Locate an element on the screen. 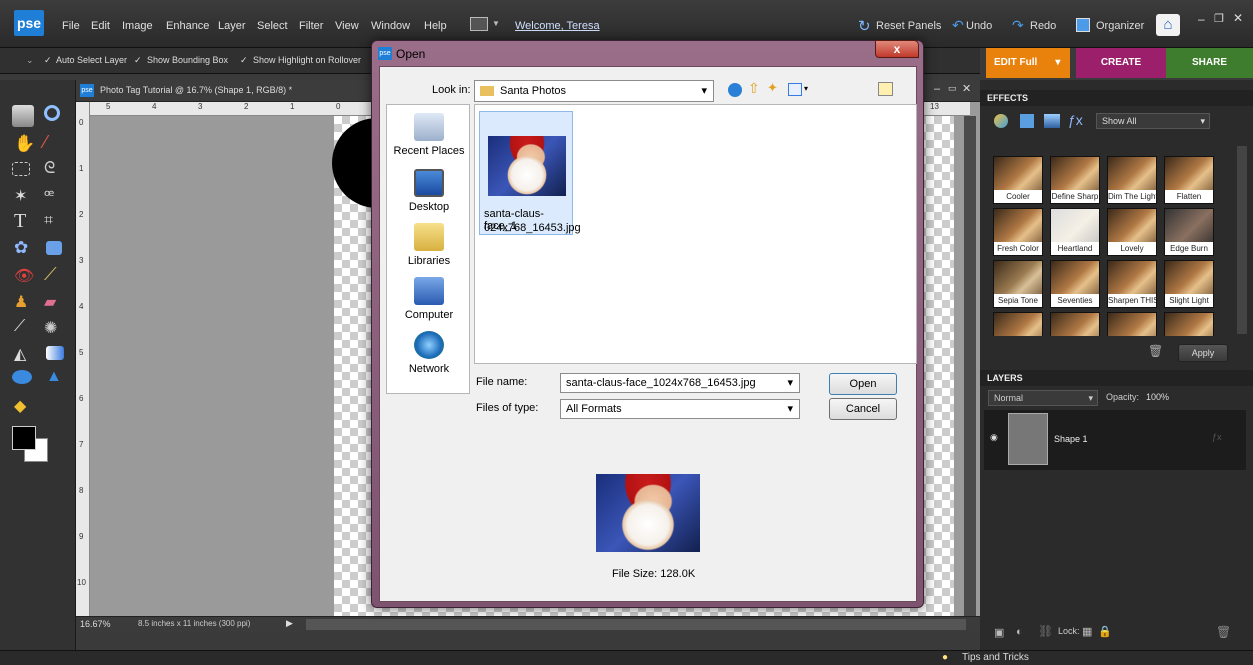 This screenshot has height=665, width=1253. shape-tool-icon is located at coordinates (22, 377).